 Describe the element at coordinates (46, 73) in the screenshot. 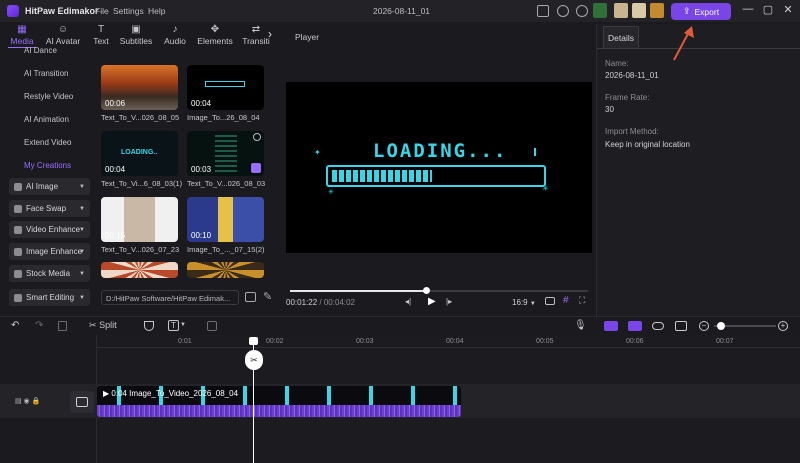

I see `nav-ai-transition: AI Transition` at that location.